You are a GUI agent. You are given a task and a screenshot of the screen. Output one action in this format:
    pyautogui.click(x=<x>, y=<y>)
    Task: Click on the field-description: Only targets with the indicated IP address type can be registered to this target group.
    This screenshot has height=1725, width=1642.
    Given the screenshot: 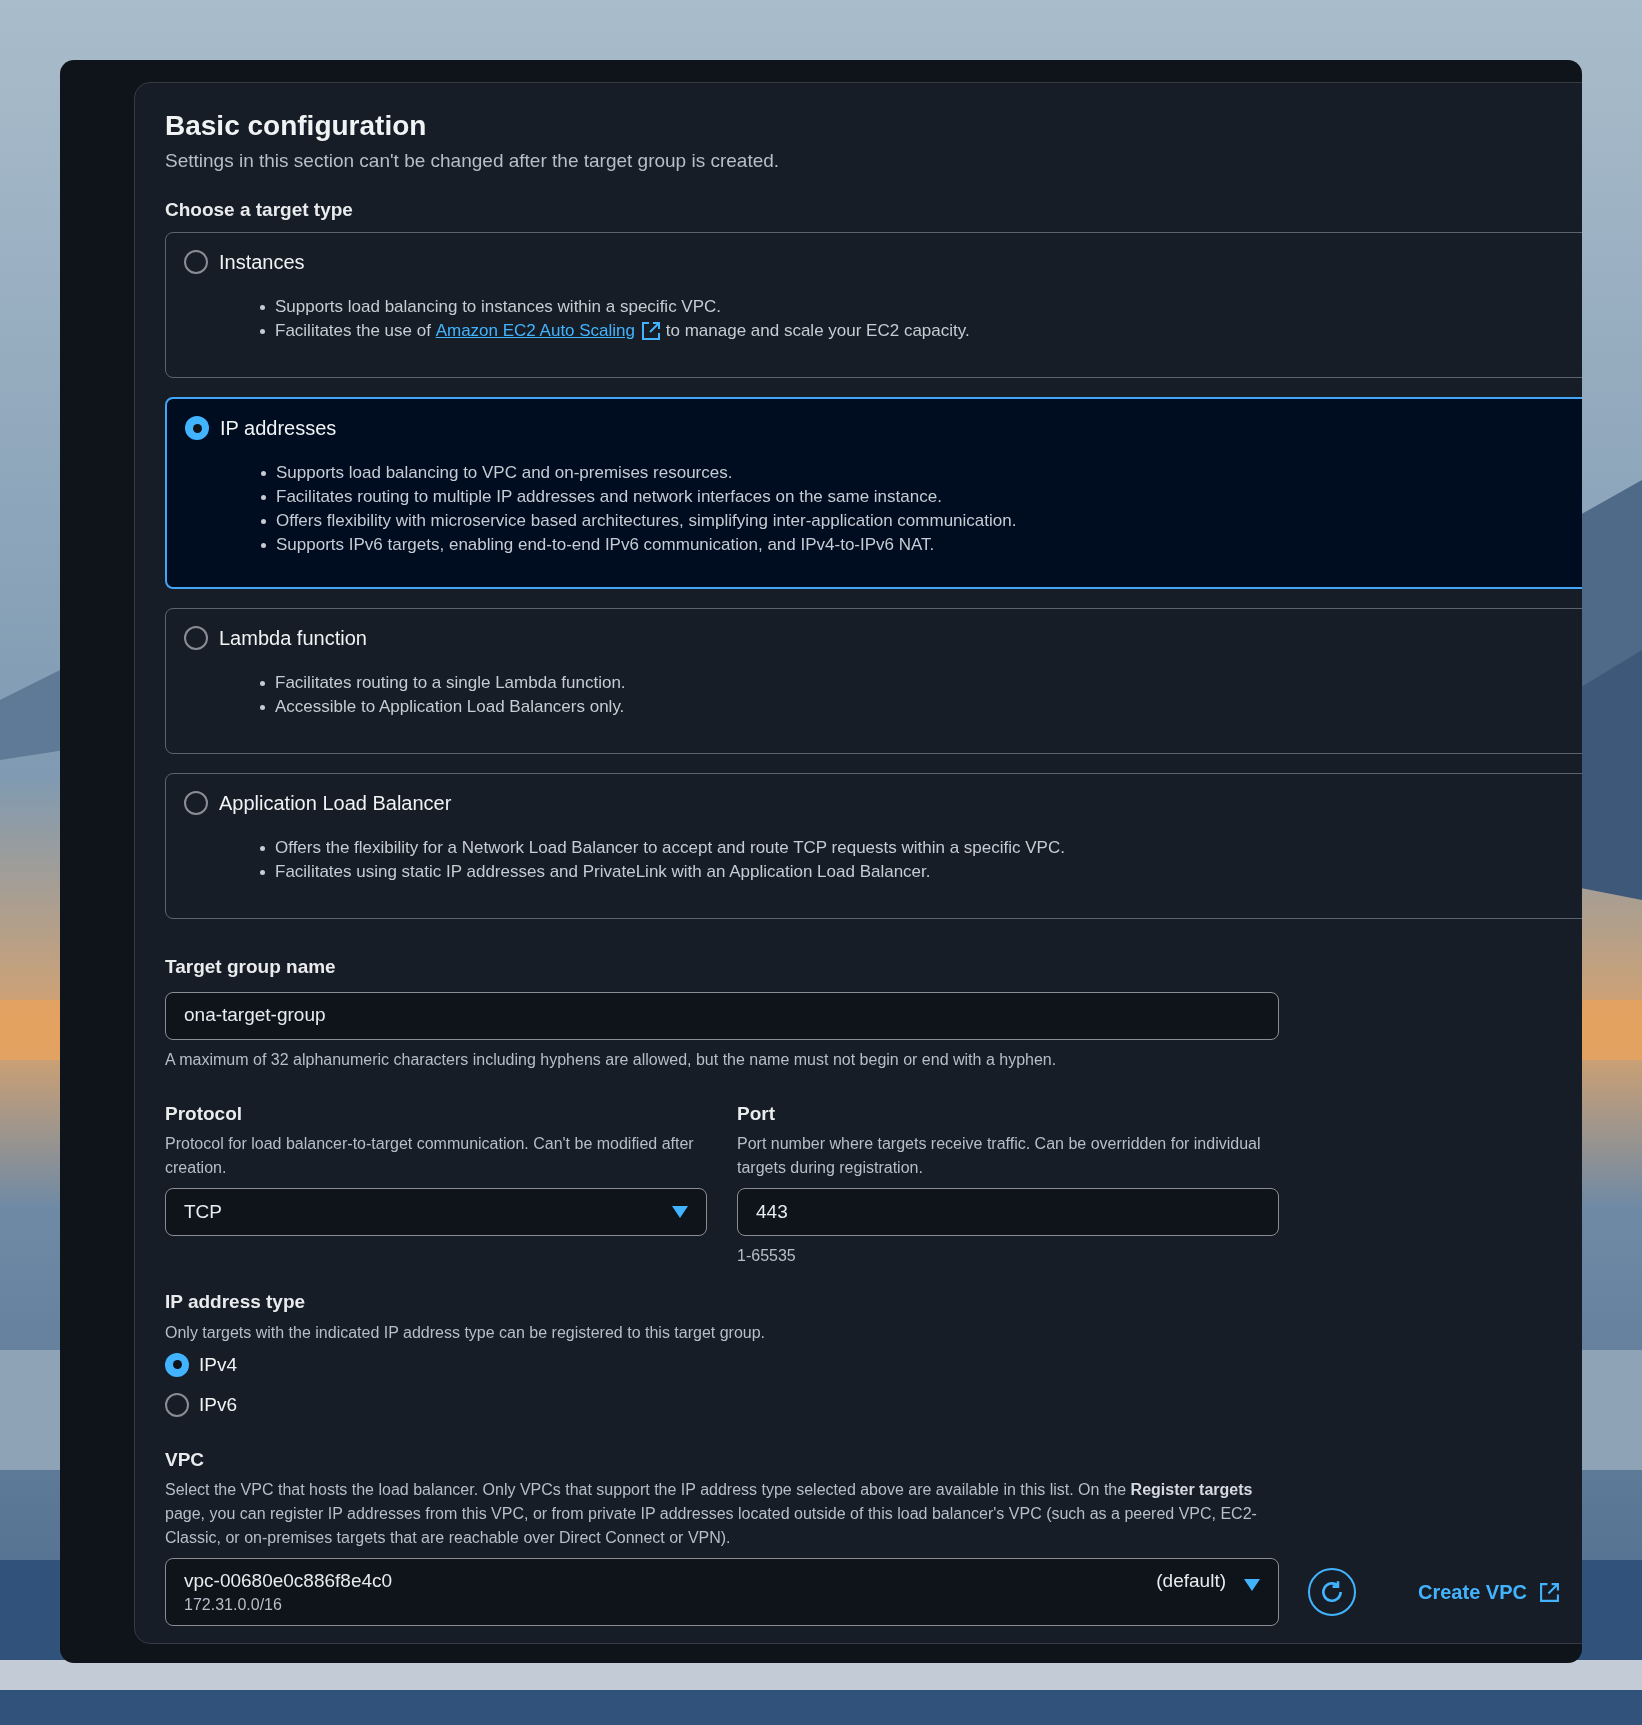 What is the action you would take?
    pyautogui.click(x=466, y=1332)
    